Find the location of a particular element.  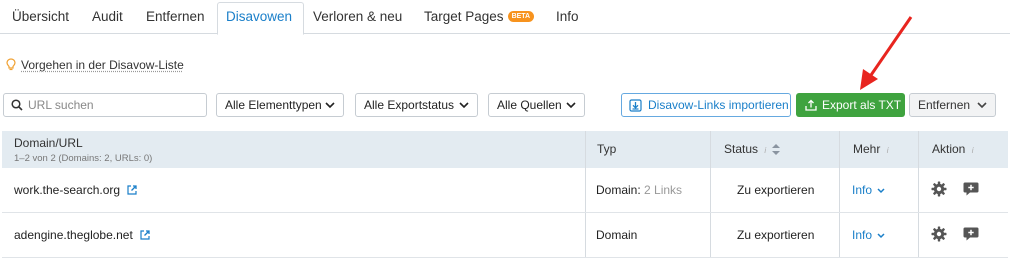

column-header-type: Typ is located at coordinates (606, 149).